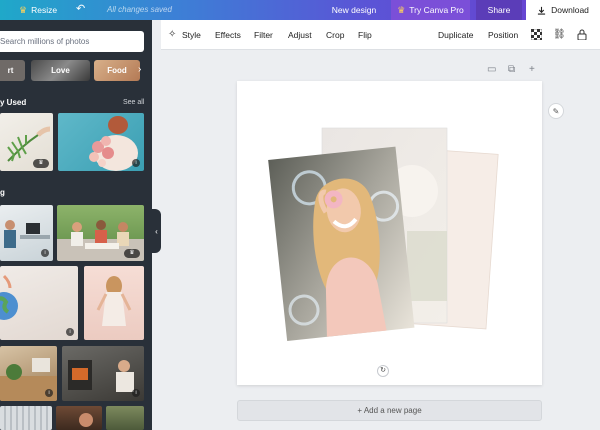 The width and height of the screenshot is (600, 430). I want to click on collapse-panel-handle: ‹, so click(156, 231).